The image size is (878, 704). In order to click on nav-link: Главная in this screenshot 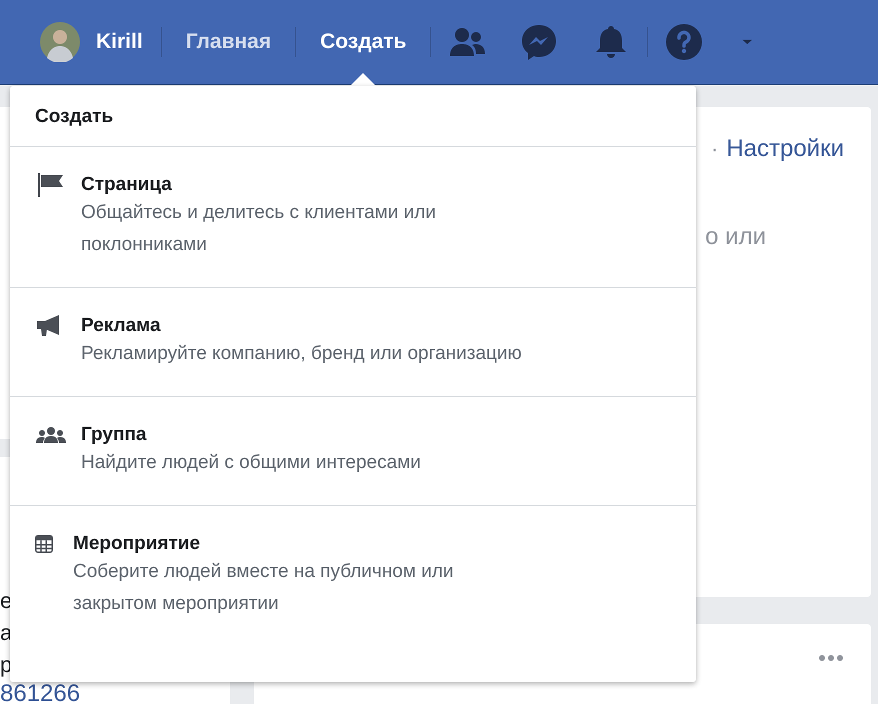, I will do `click(229, 42)`.